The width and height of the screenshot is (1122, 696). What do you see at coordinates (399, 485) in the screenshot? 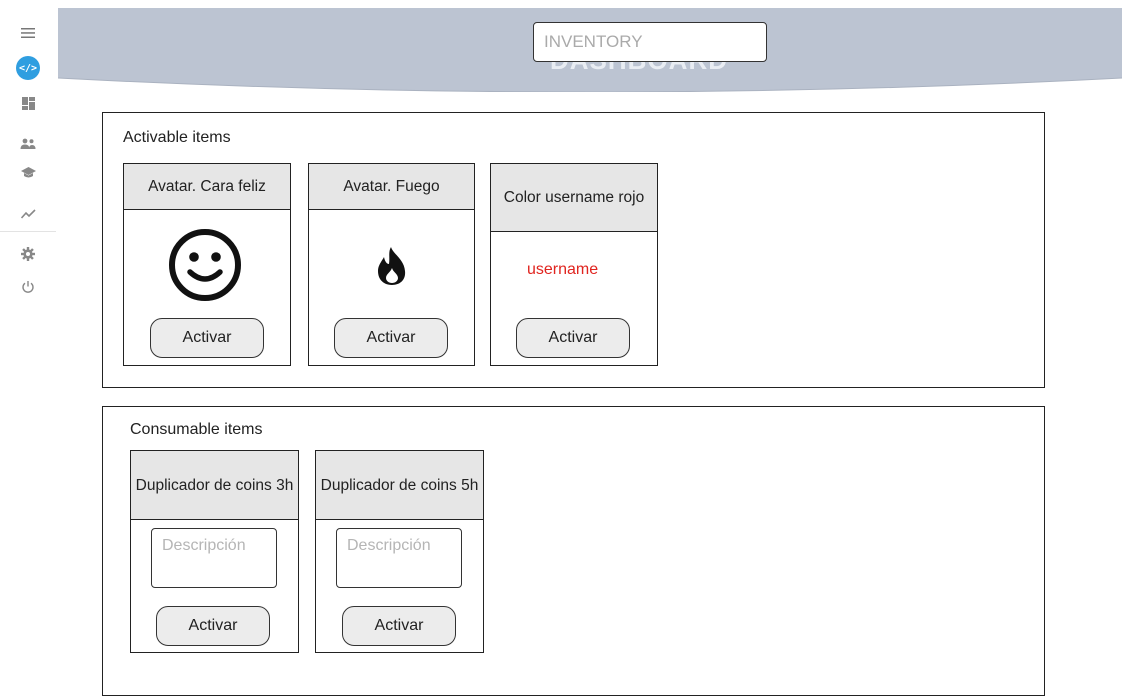
I see `card-title: Duplicador de coins 5h` at bounding box center [399, 485].